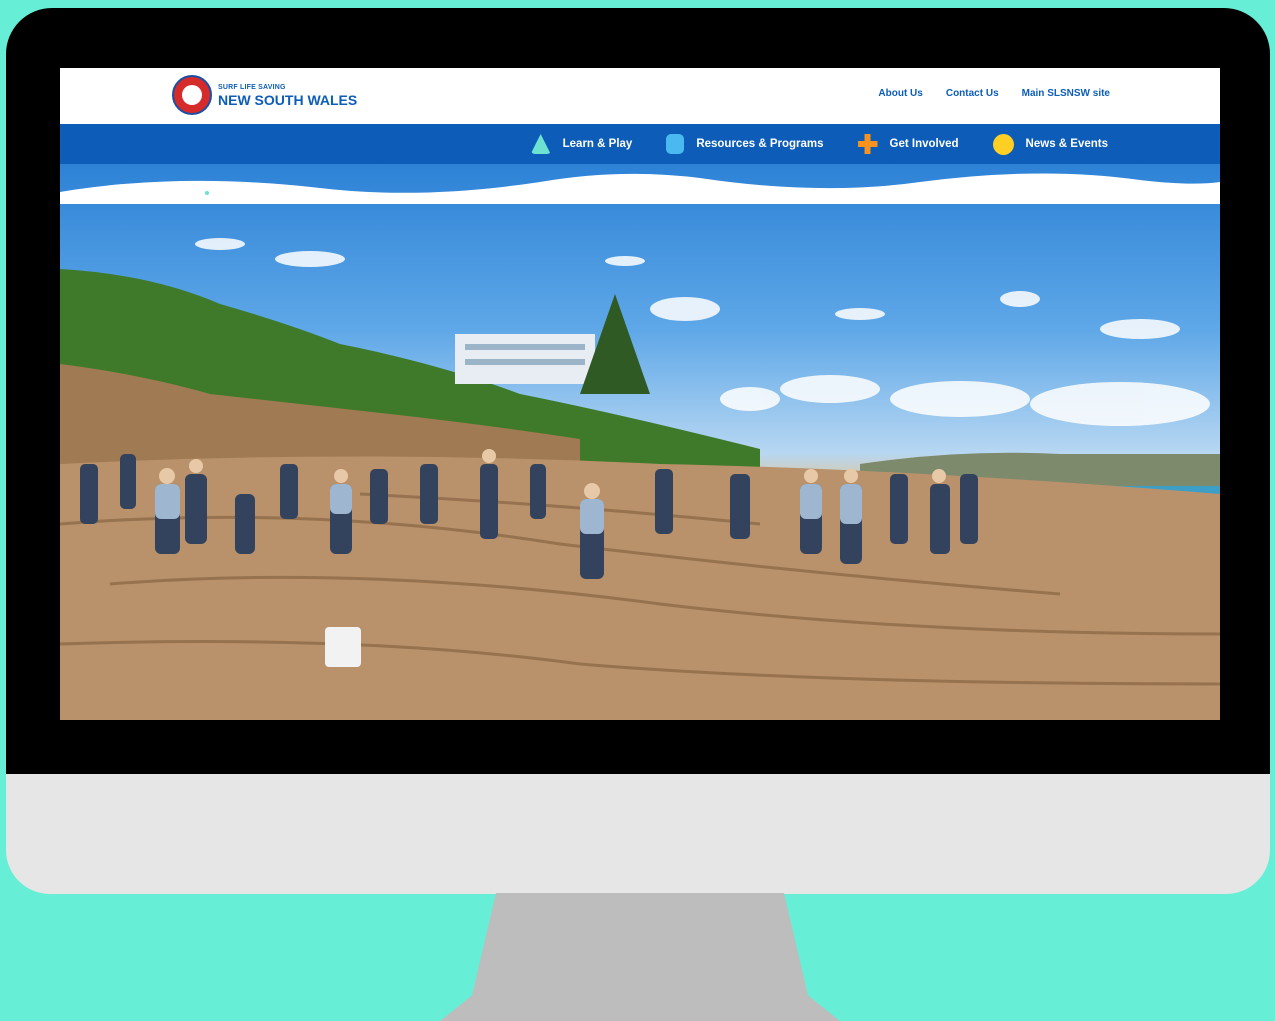 The width and height of the screenshot is (1275, 1021). I want to click on nav-label: Get Involved, so click(924, 144).